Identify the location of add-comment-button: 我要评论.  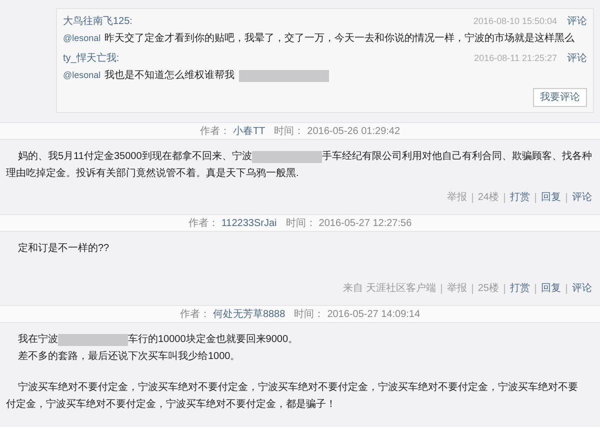
(560, 97).